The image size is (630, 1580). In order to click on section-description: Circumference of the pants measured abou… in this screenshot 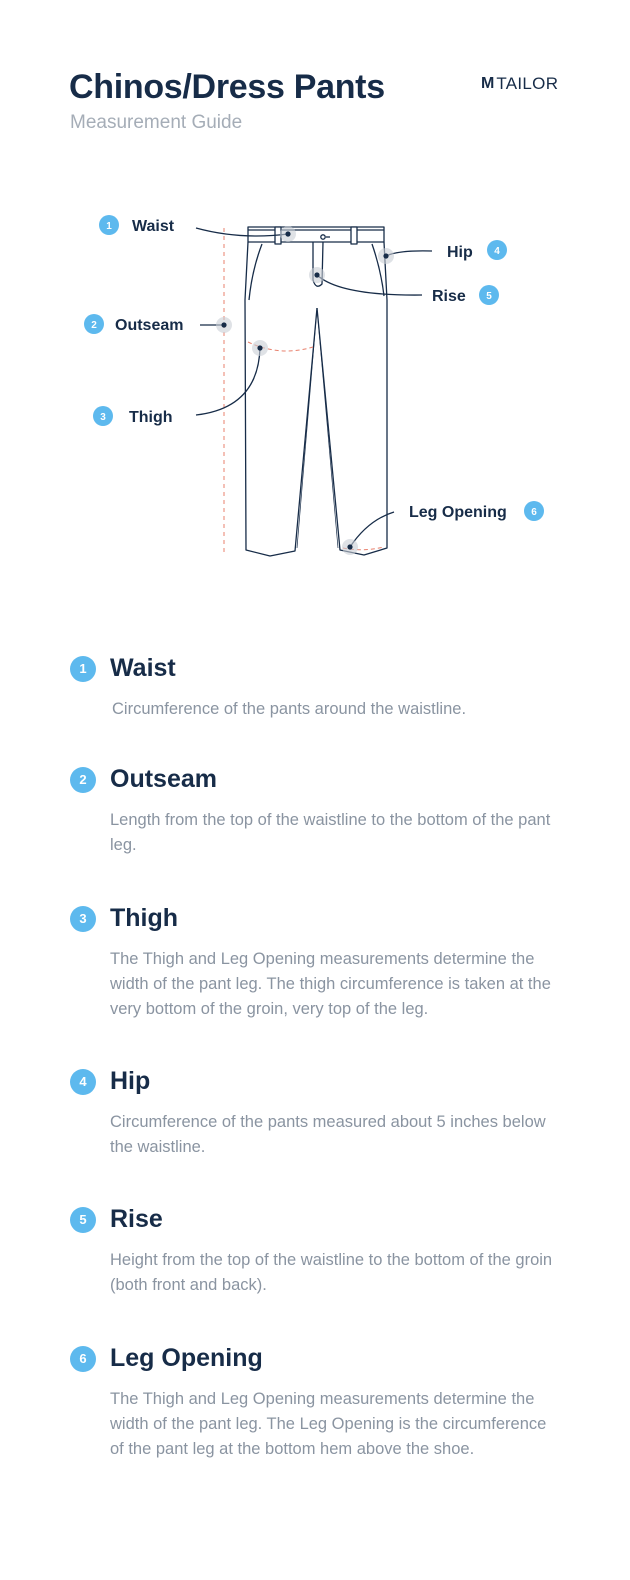, I will do `click(328, 1134)`.